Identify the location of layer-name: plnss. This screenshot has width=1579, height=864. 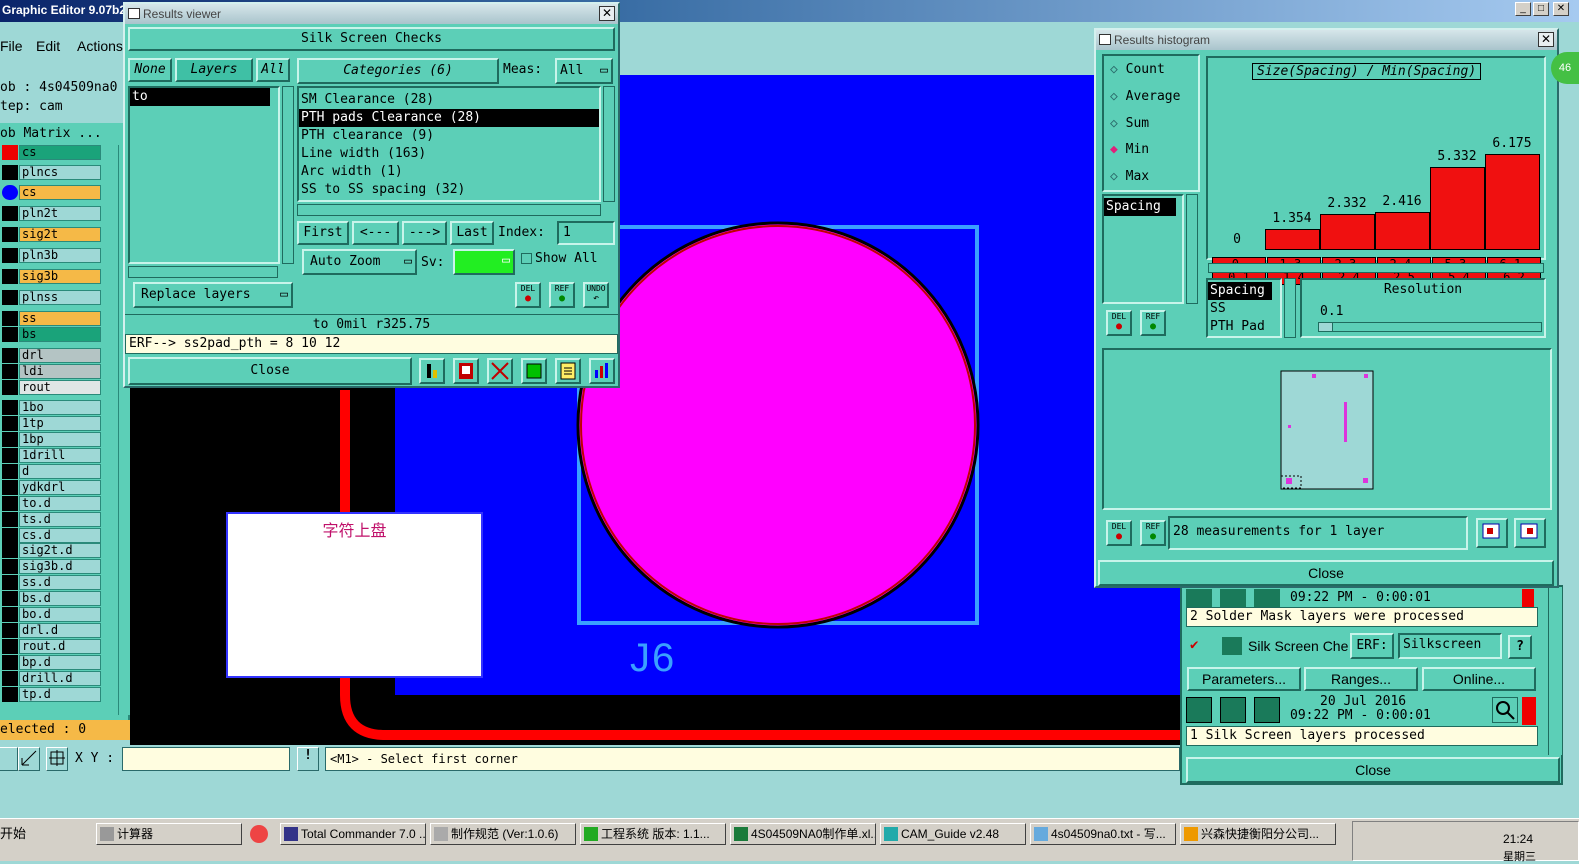
(60, 297).